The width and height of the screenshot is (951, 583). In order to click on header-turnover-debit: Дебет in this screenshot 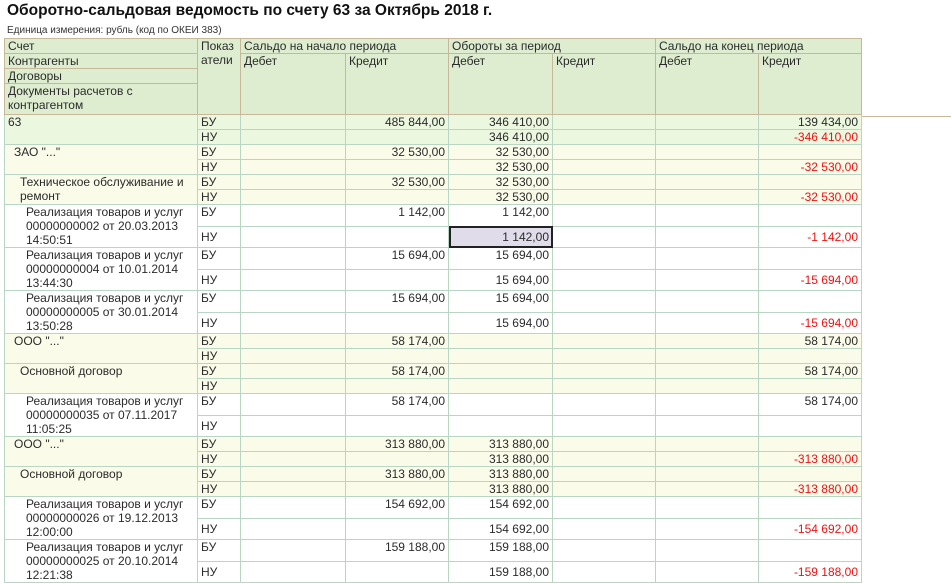, I will do `click(500, 84)`.